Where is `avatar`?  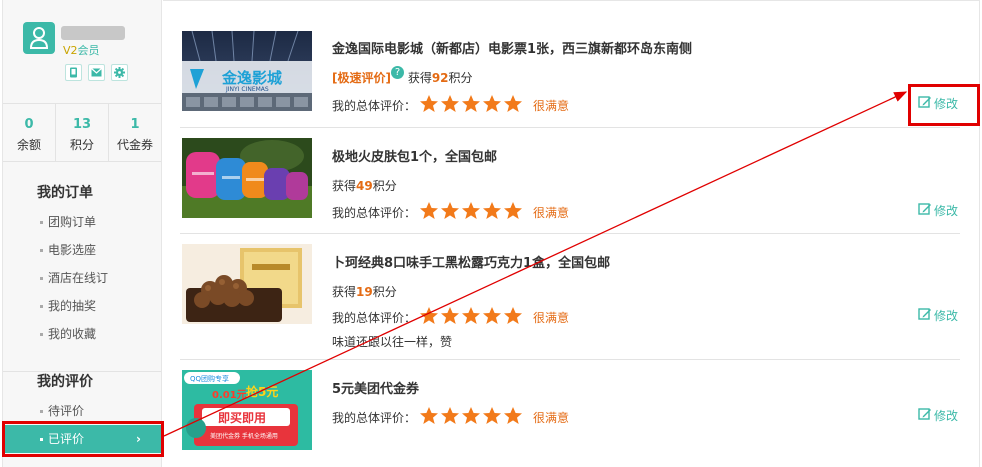 avatar is located at coordinates (39, 38).